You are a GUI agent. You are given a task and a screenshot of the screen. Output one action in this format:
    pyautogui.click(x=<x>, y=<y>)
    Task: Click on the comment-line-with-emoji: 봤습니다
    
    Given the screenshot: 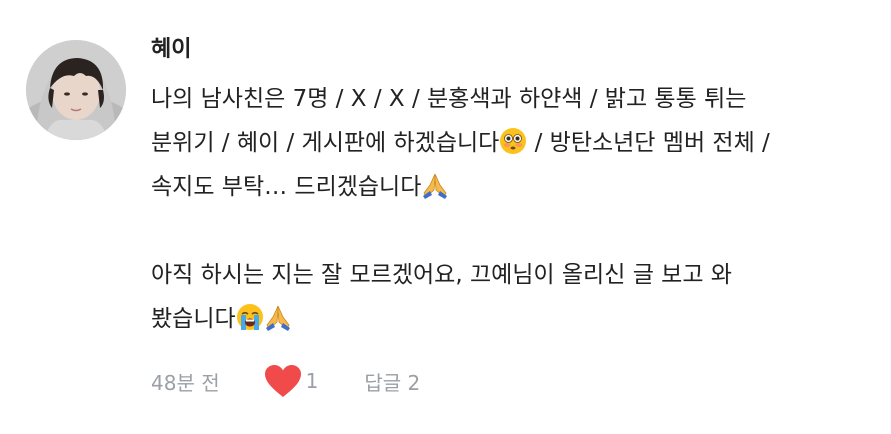 What is the action you would take?
    pyautogui.click(x=511, y=319)
    